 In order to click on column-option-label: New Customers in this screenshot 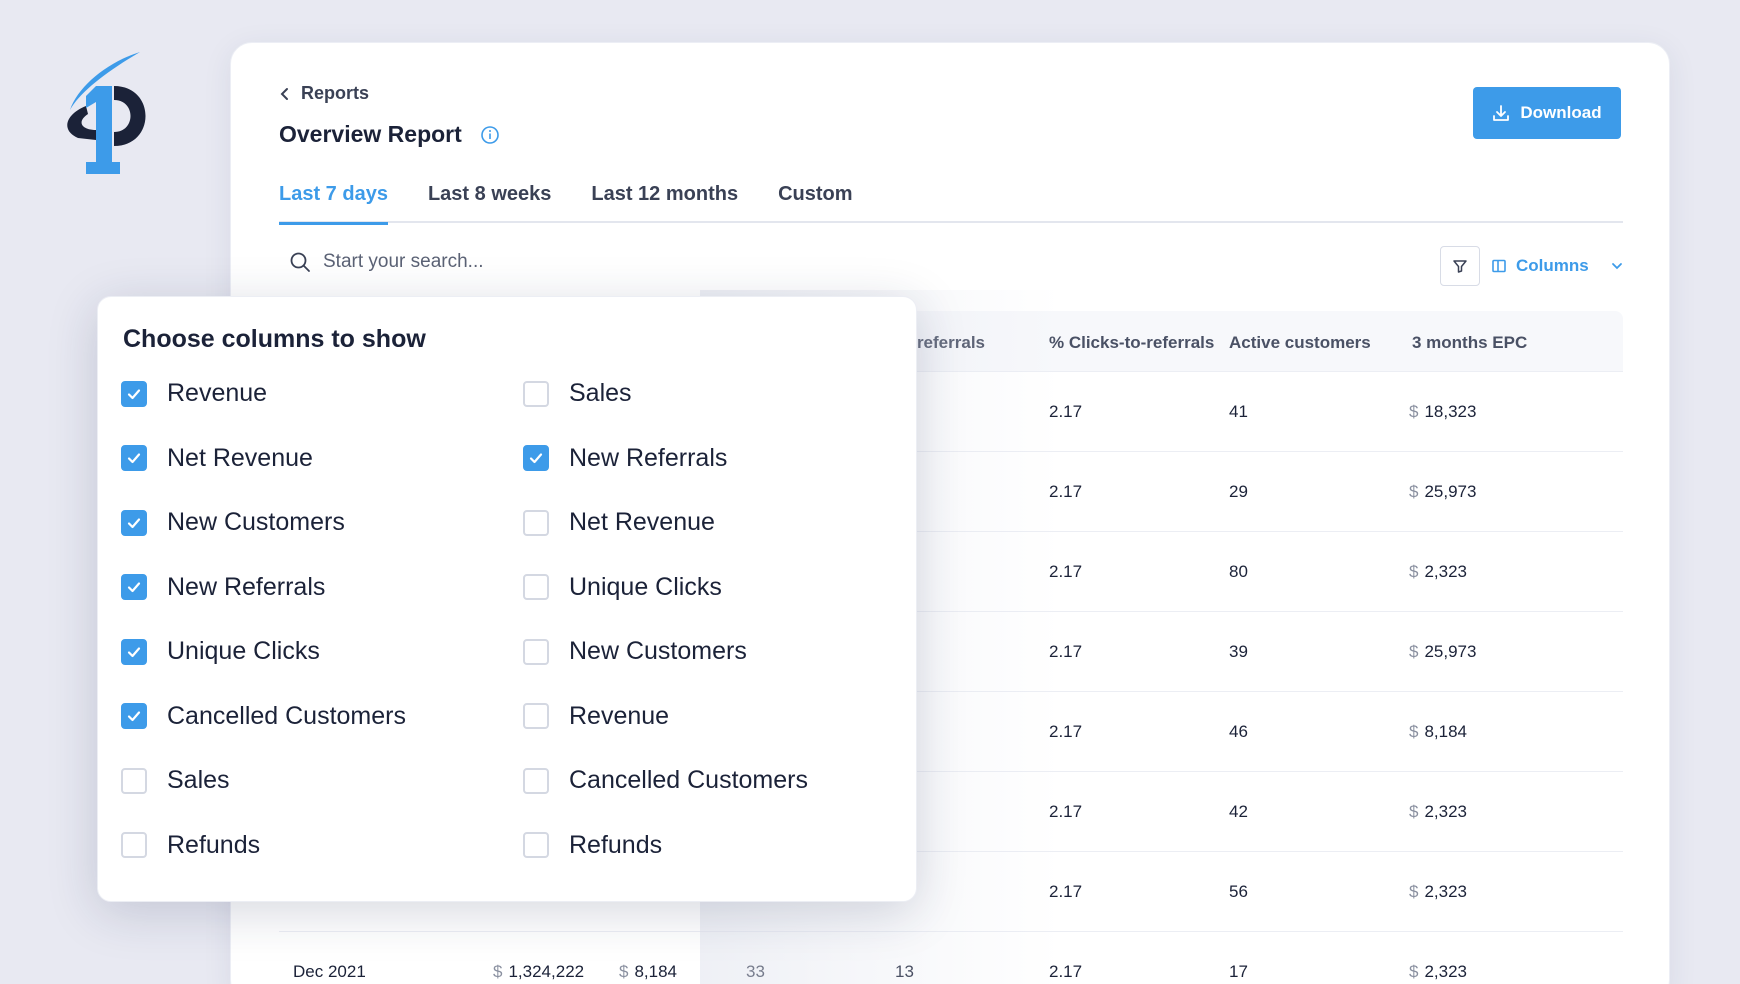, I will do `click(658, 651)`.